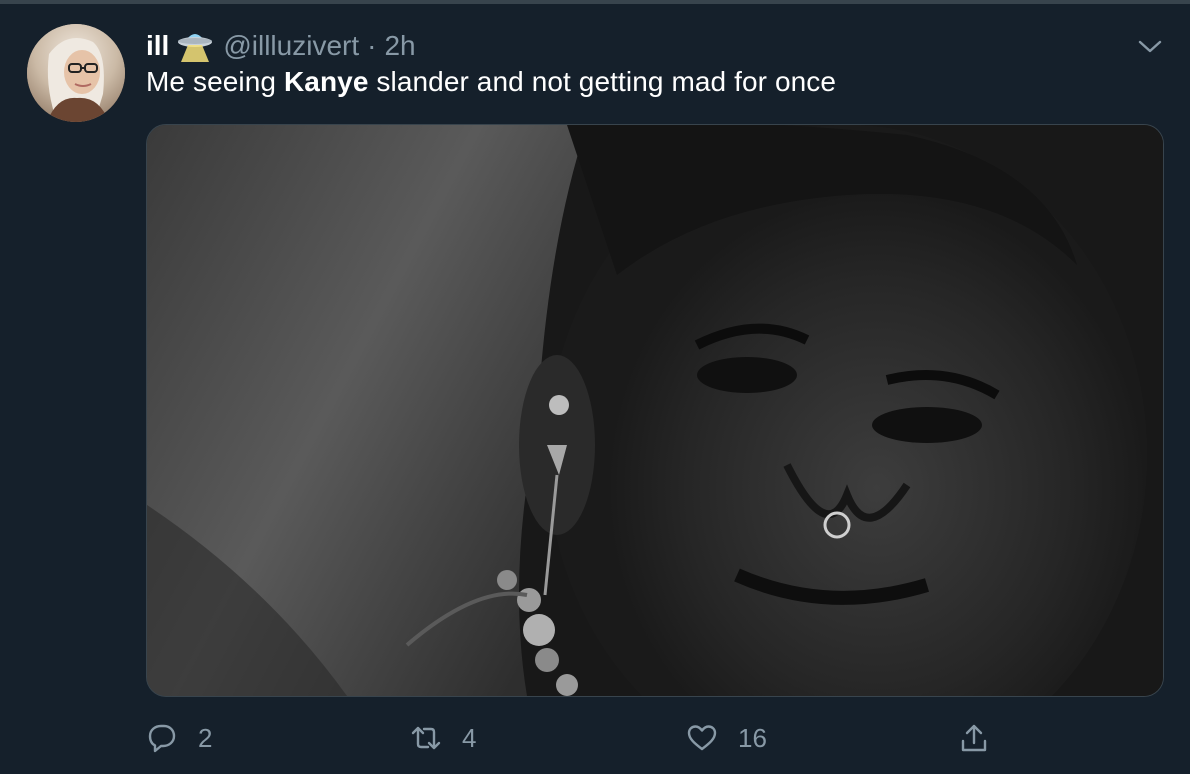 Image resolution: width=1190 pixels, height=774 pixels. What do you see at coordinates (1150, 46) in the screenshot?
I see `chevron-down-icon` at bounding box center [1150, 46].